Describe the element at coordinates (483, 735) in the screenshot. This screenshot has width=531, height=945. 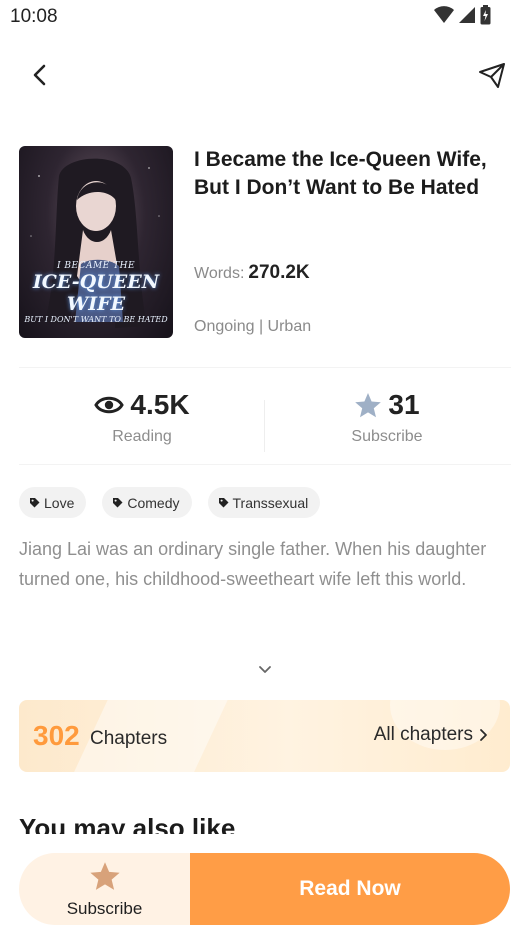
I see `chevron-right-icon` at that location.